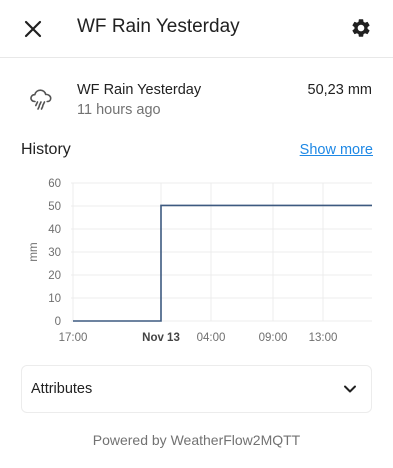  What do you see at coordinates (34, 251) in the screenshot?
I see `y-axis-label: mm` at bounding box center [34, 251].